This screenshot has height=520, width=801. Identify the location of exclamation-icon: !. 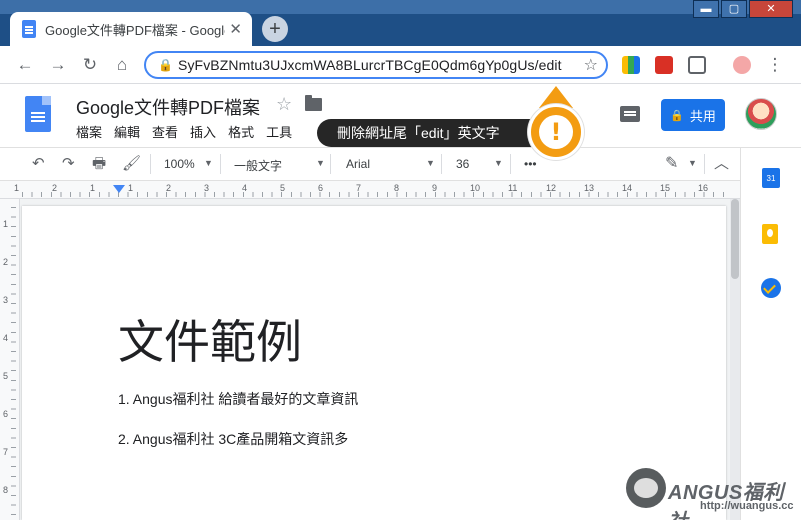
(556, 132).